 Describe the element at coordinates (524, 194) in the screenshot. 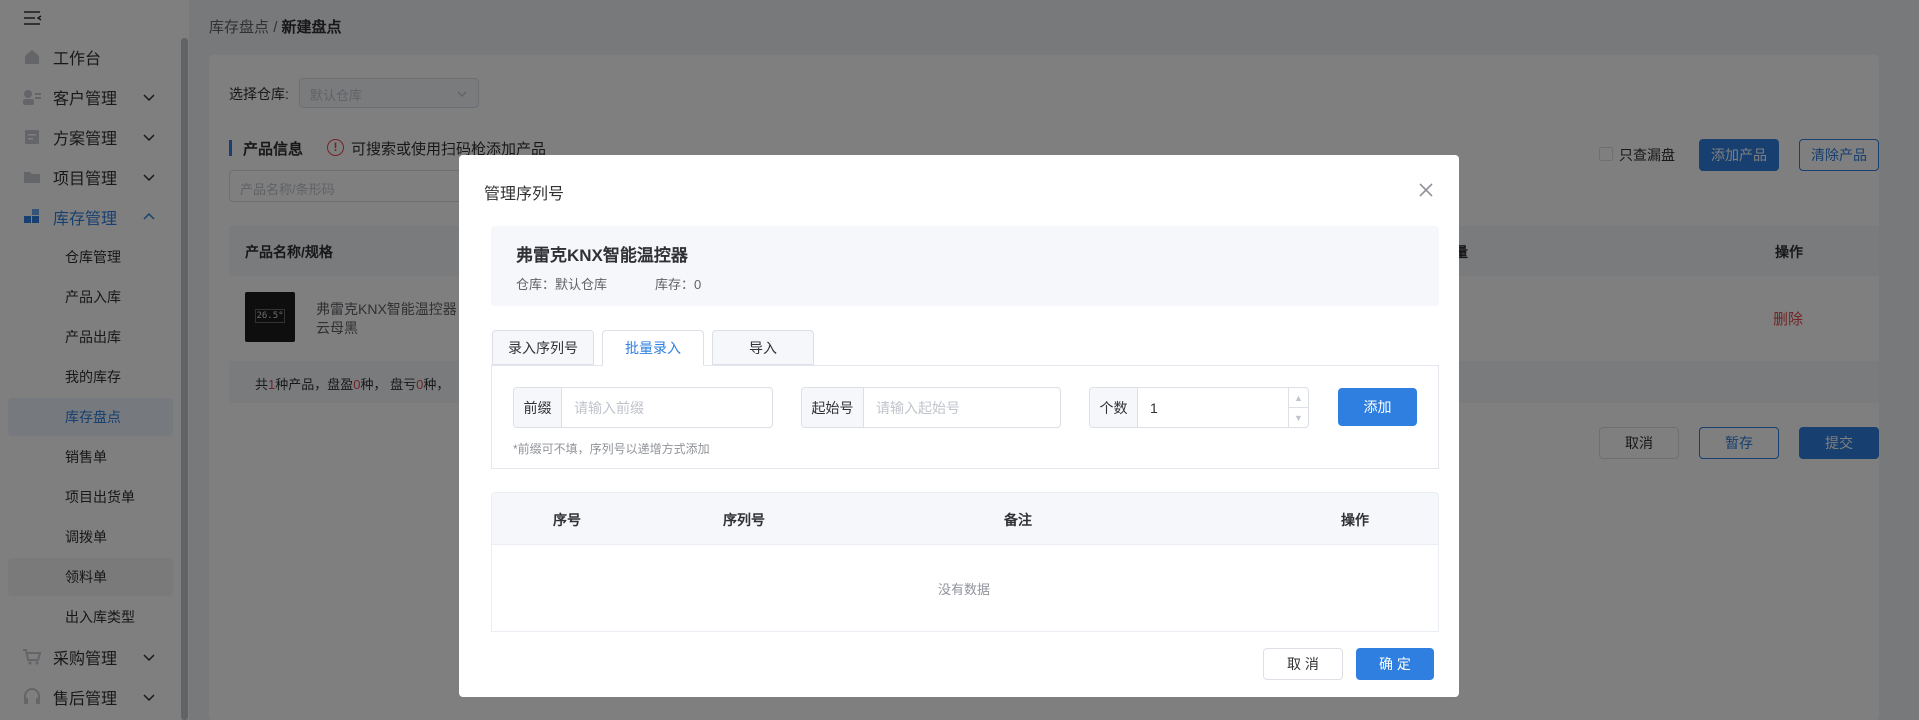

I see `dialog-title: 管理序列号` at that location.